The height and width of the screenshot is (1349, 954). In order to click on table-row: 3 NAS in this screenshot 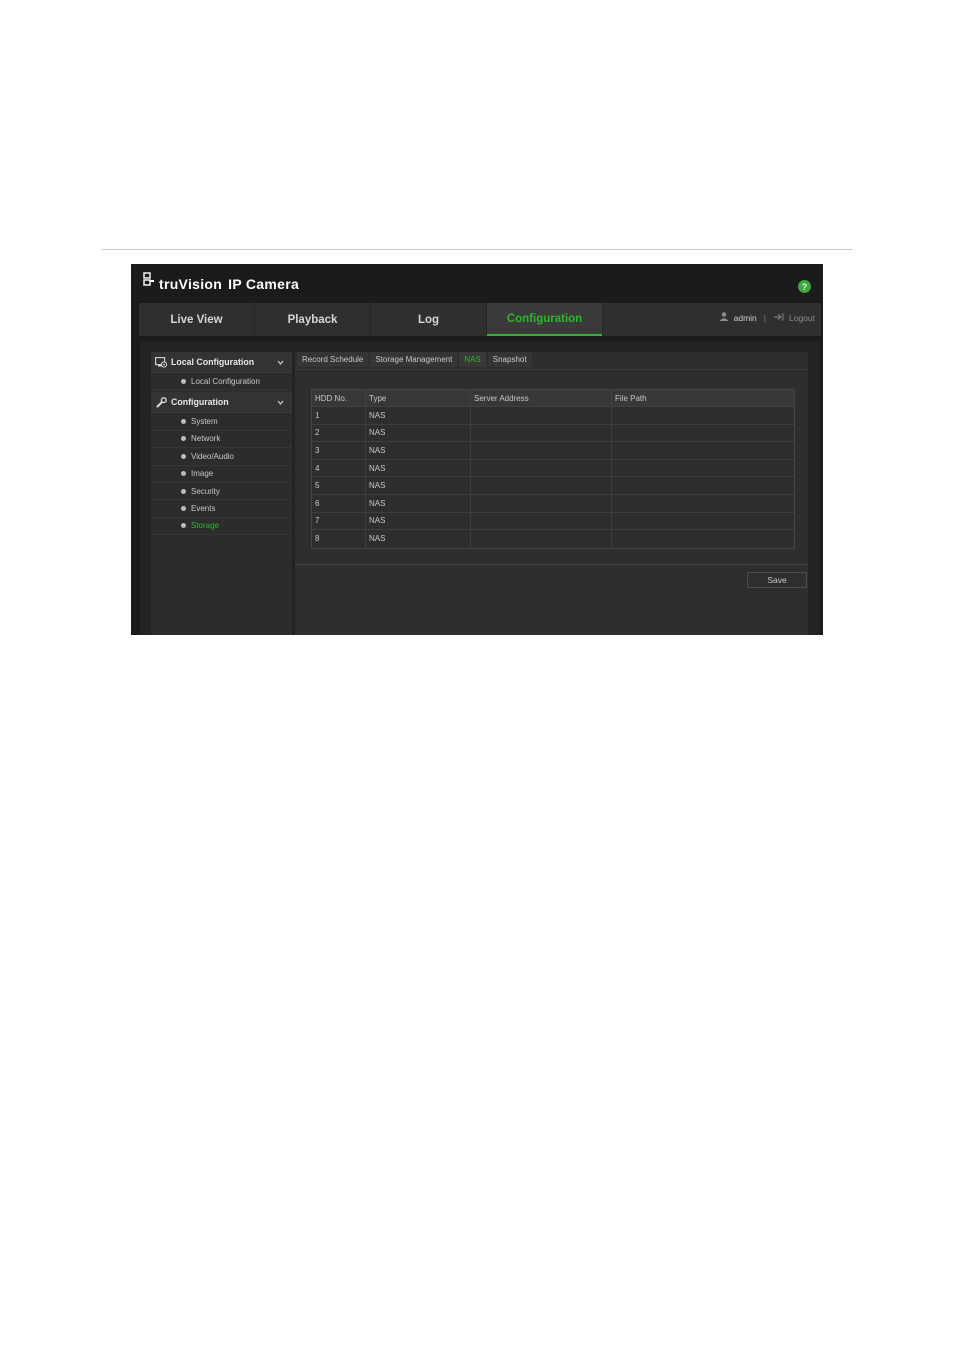, I will do `click(553, 451)`.